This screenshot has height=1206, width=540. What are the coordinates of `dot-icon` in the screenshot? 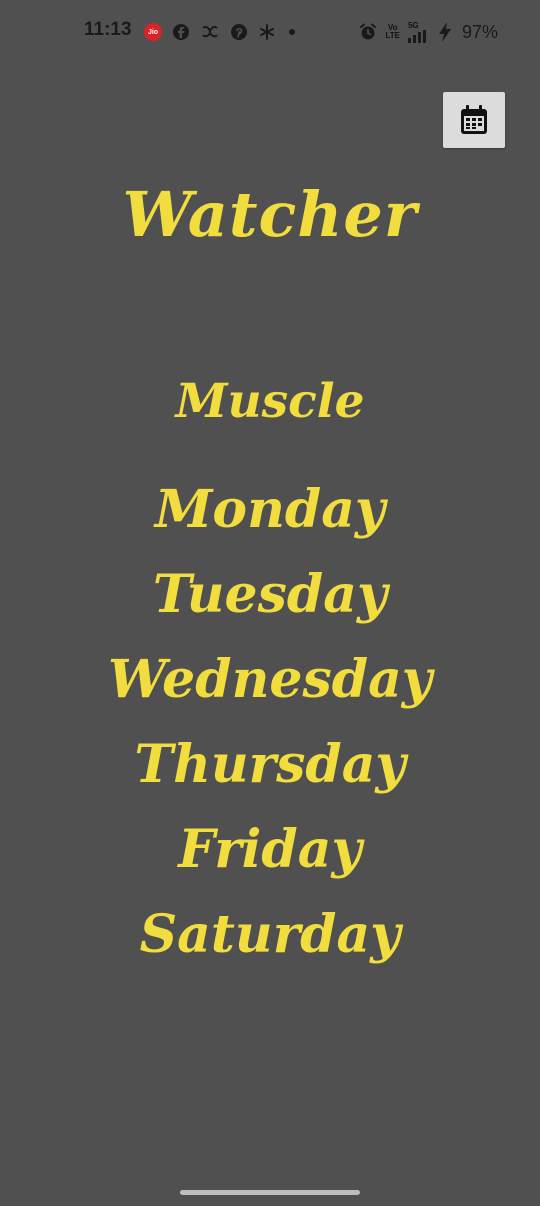 It's located at (292, 32).